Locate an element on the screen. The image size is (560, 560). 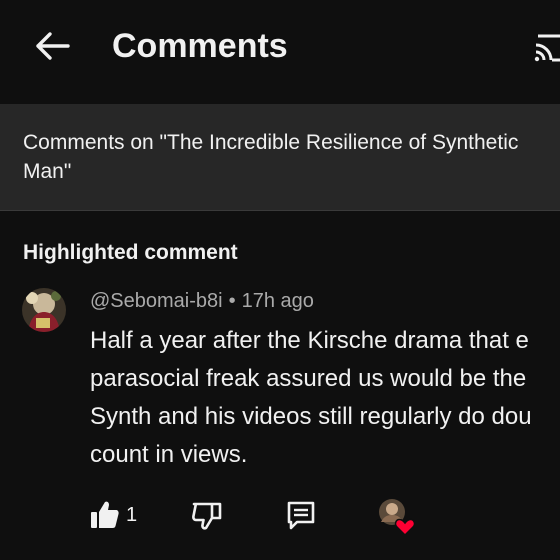
page-title: Comments is located at coordinates (200, 46).